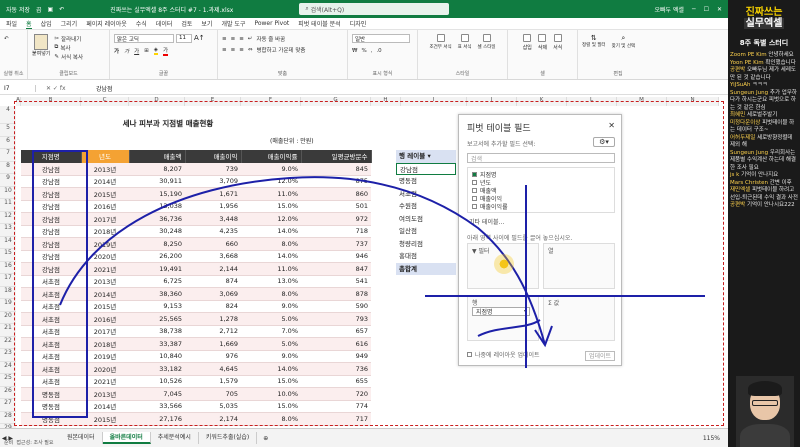  I want to click on format-cell-button: 서식, so click(557, 42).